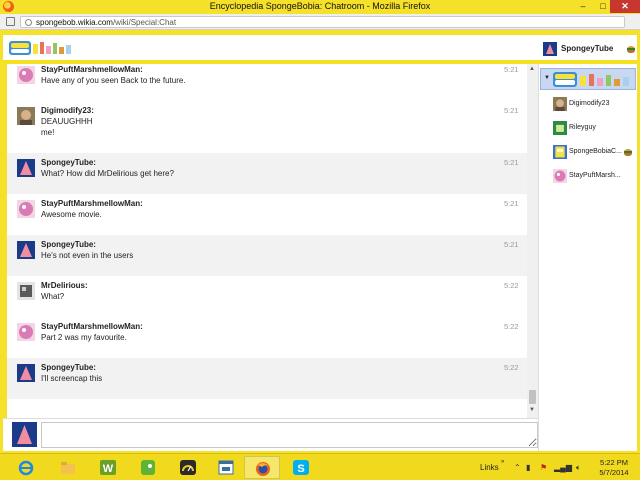  Describe the element at coordinates (72, 378) in the screenshot. I see `message-text: I'll screencap this` at that location.